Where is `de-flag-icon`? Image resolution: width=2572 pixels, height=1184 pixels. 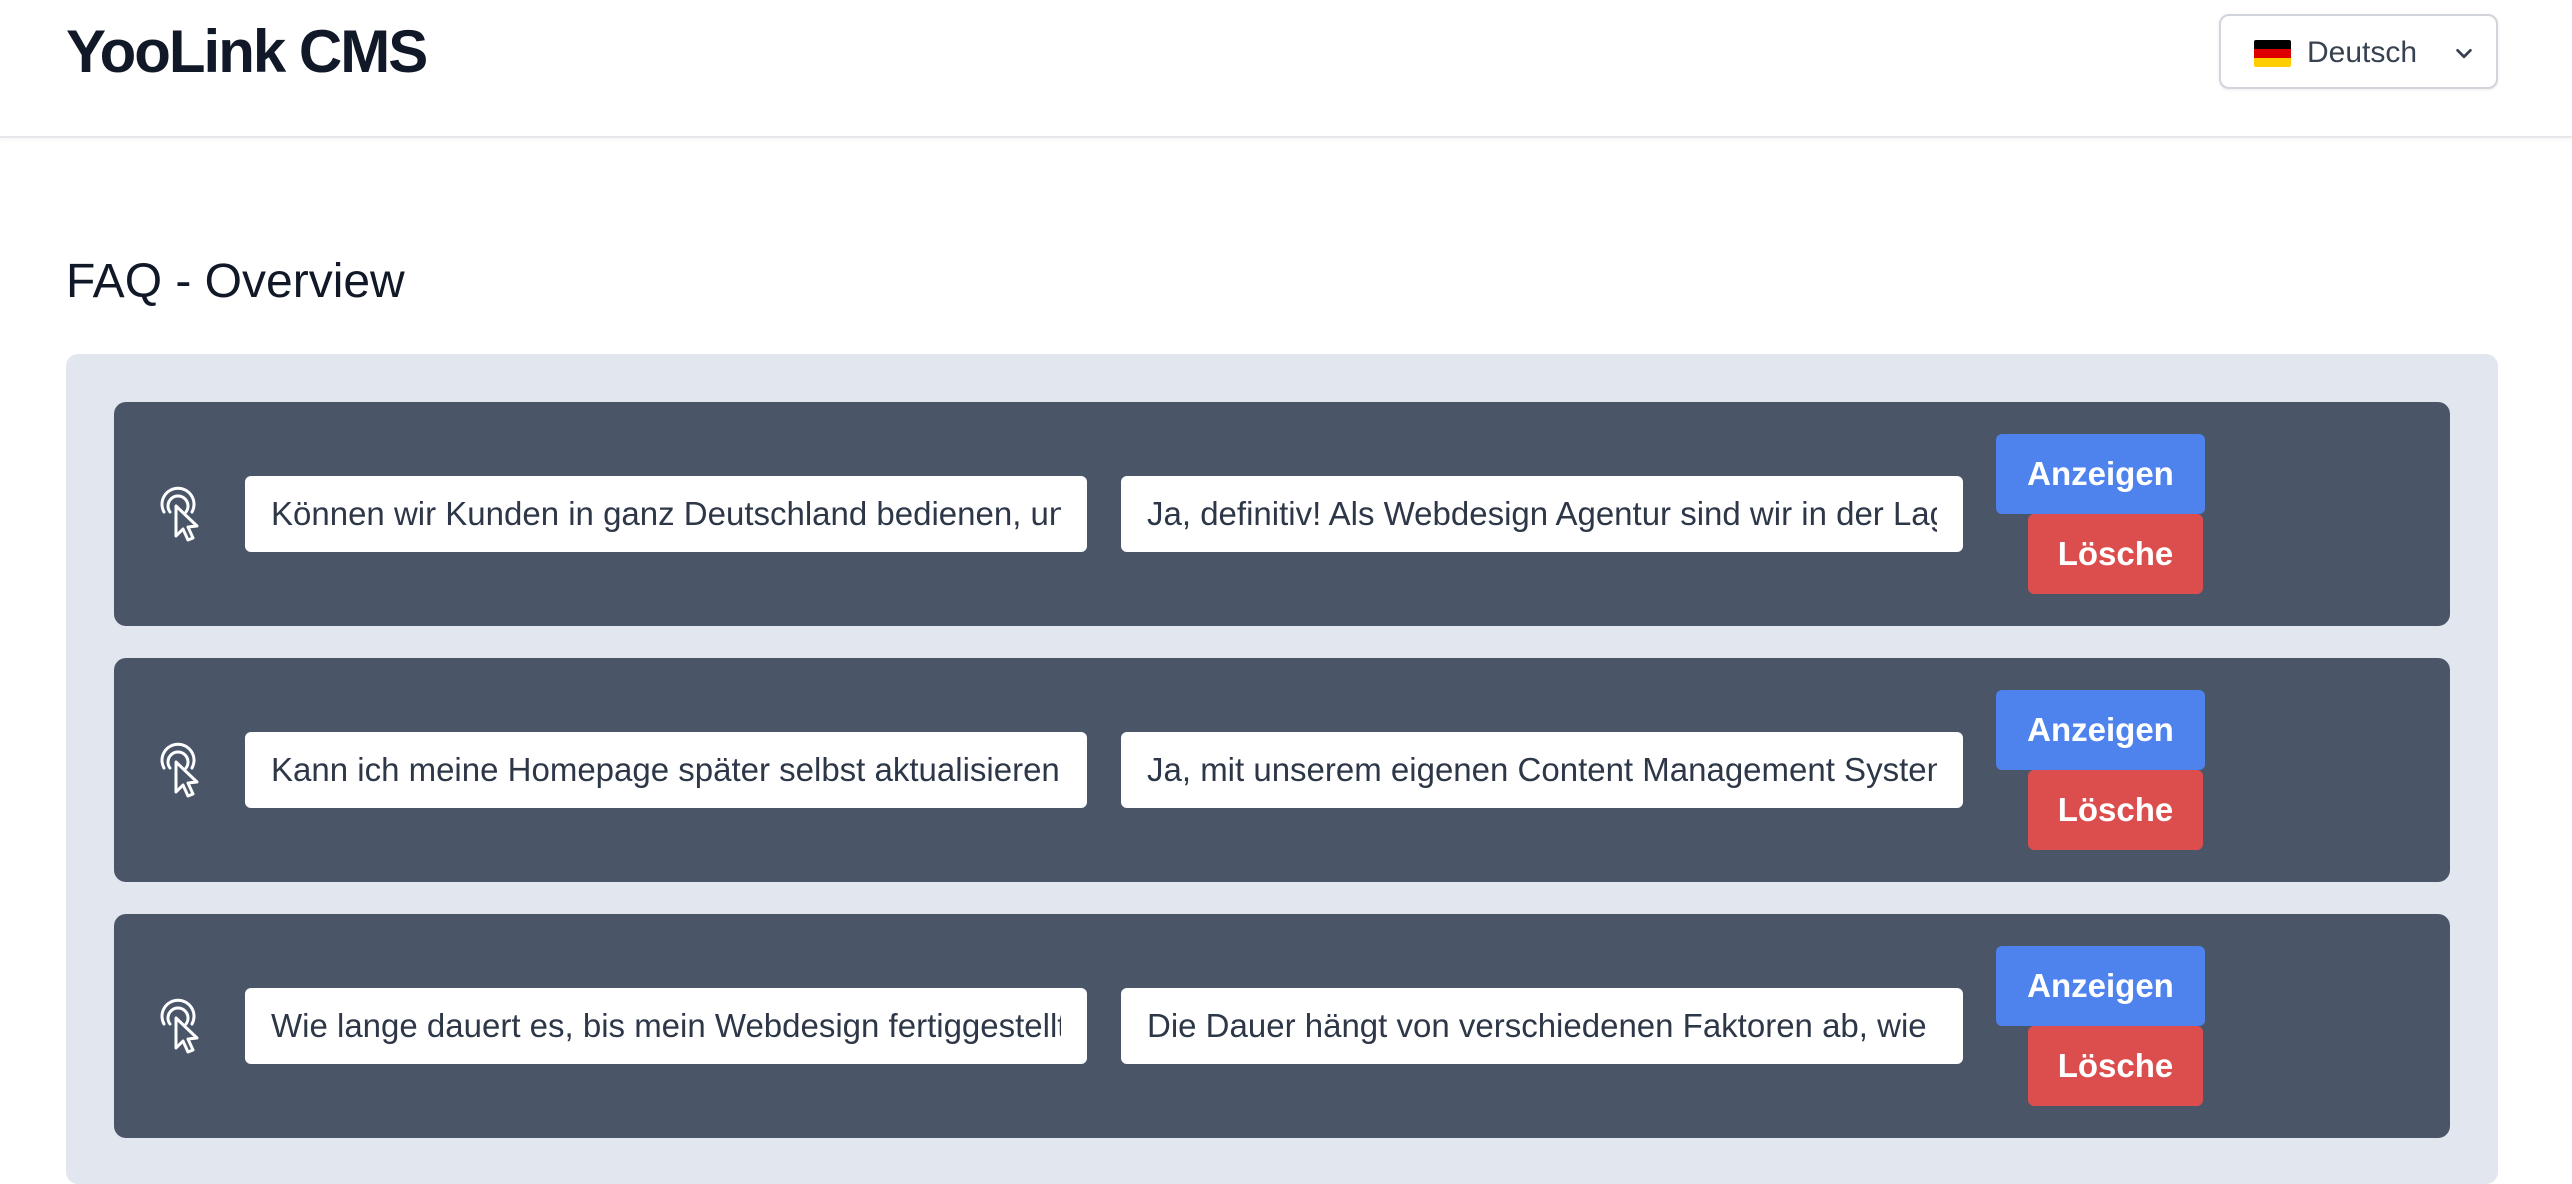
de-flag-icon is located at coordinates (2272, 53).